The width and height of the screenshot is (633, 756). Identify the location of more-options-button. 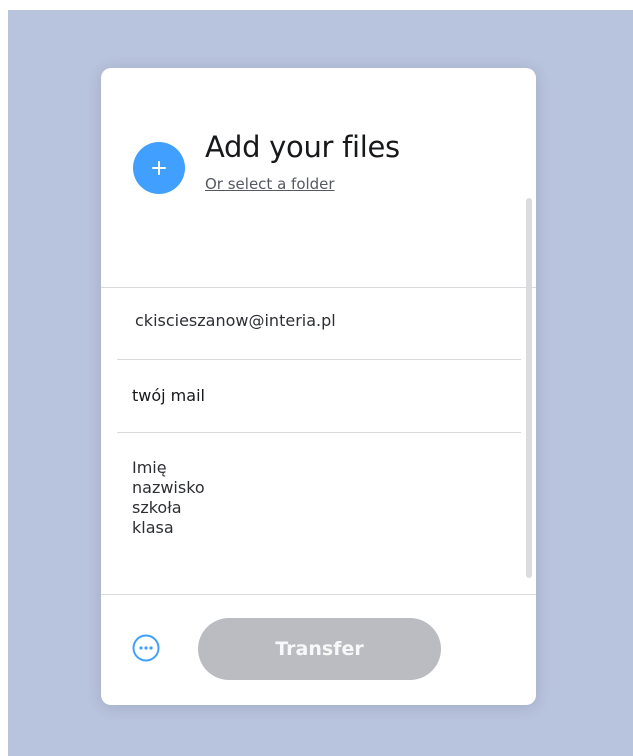
(146, 648).